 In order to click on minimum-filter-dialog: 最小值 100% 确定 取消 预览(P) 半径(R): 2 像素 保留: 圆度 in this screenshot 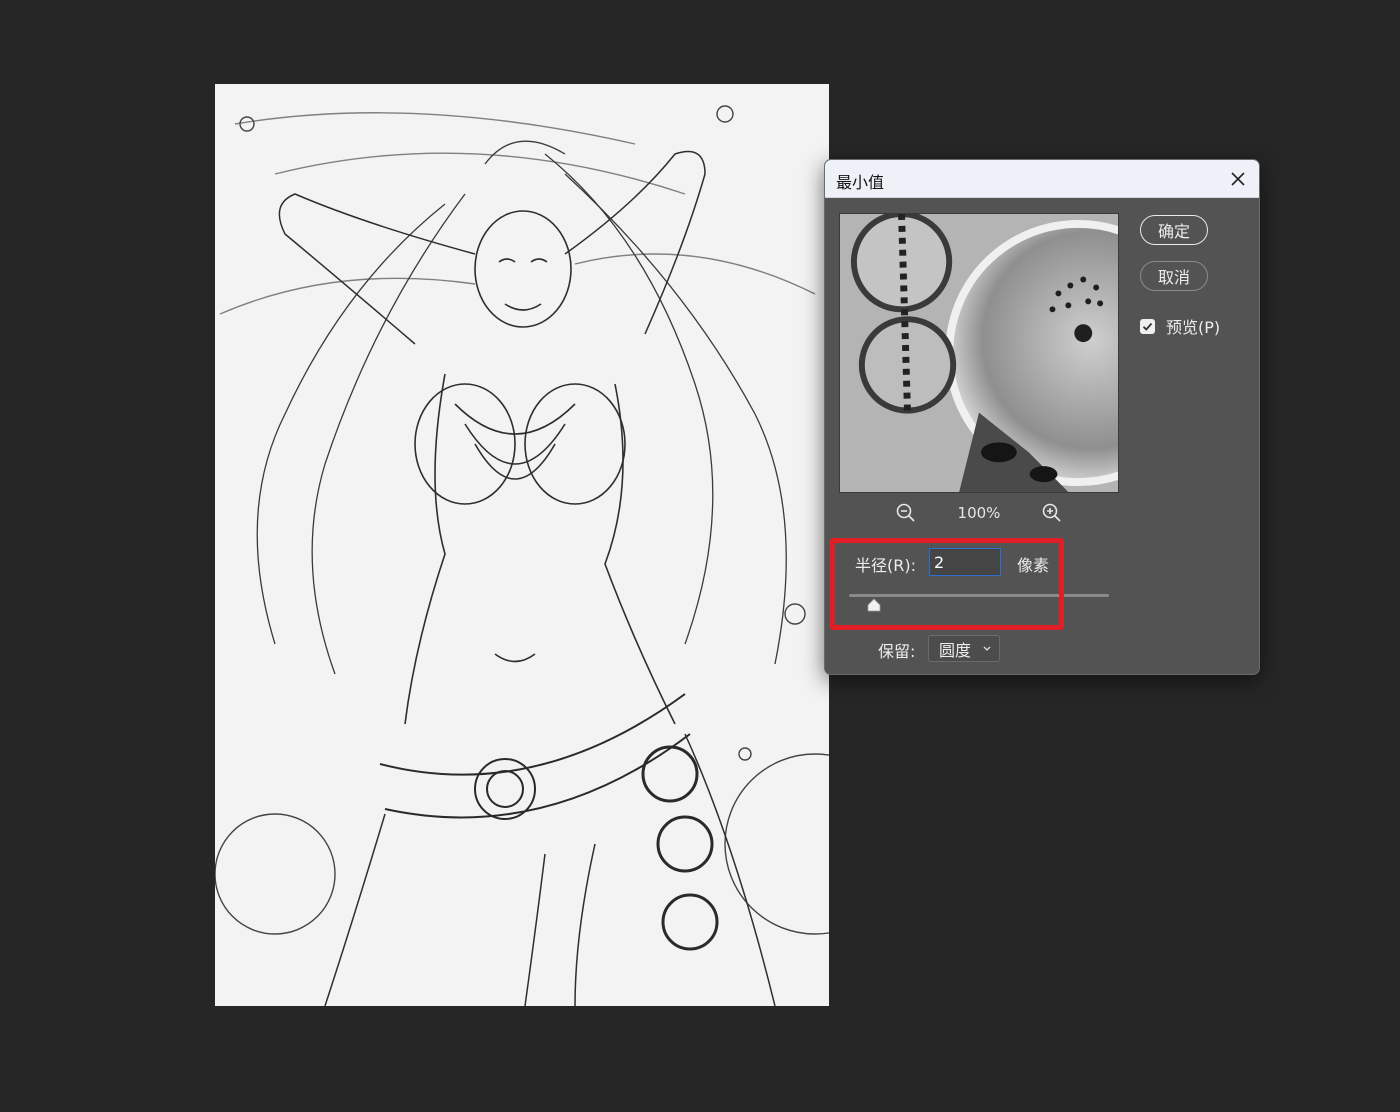, I will do `click(1042, 417)`.